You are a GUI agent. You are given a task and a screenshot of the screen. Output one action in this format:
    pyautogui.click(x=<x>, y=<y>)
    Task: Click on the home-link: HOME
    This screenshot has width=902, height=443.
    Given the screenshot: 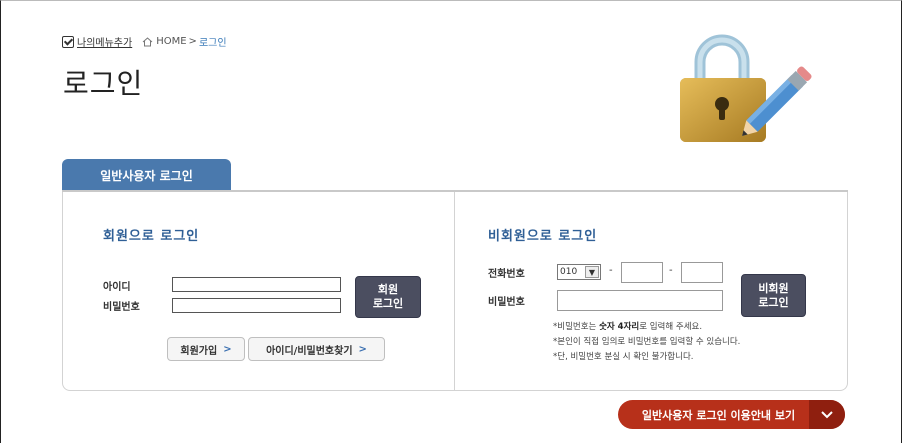 What is the action you would take?
    pyautogui.click(x=164, y=41)
    